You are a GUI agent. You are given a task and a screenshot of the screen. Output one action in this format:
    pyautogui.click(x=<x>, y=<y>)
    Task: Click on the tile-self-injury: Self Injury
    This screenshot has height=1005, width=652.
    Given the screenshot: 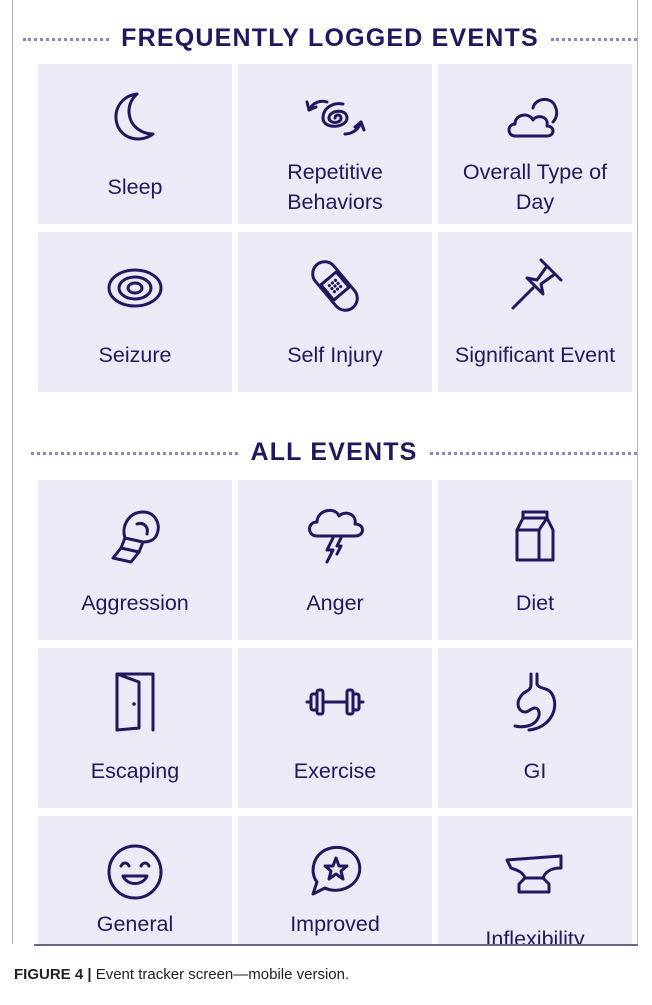 What is the action you would take?
    pyautogui.click(x=335, y=312)
    